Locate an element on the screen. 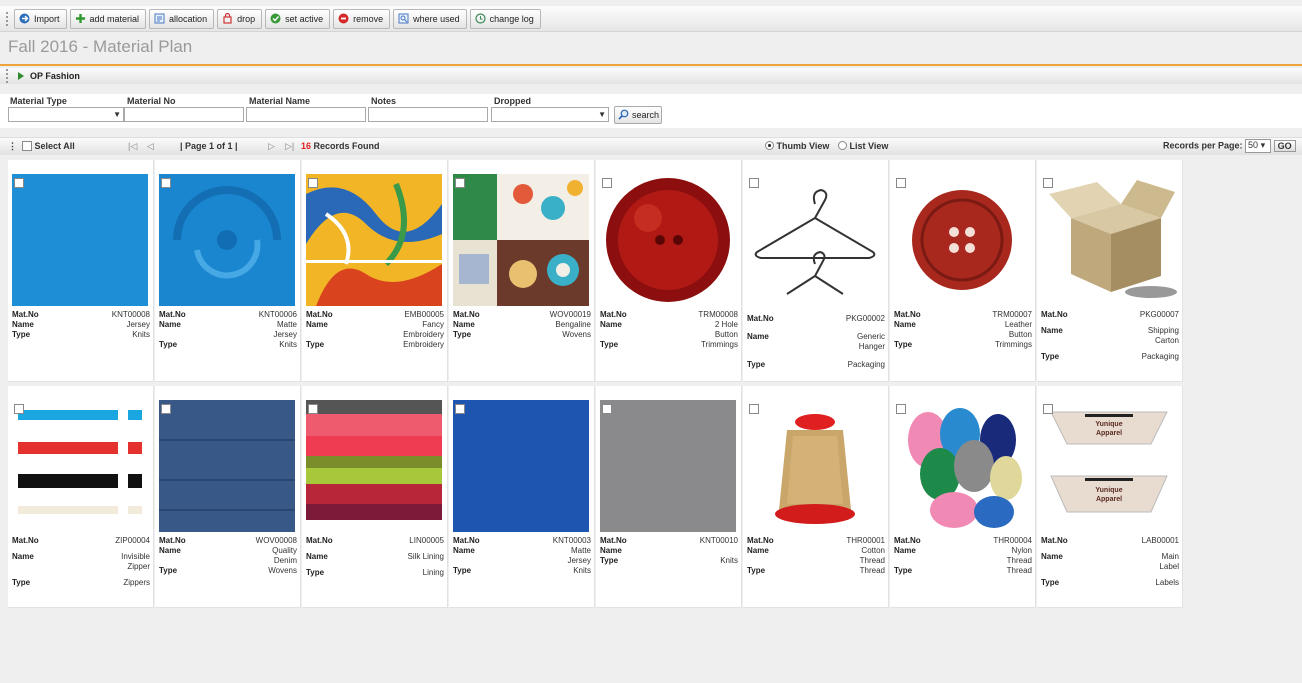  dropped-select: ▼ is located at coordinates (550, 114).